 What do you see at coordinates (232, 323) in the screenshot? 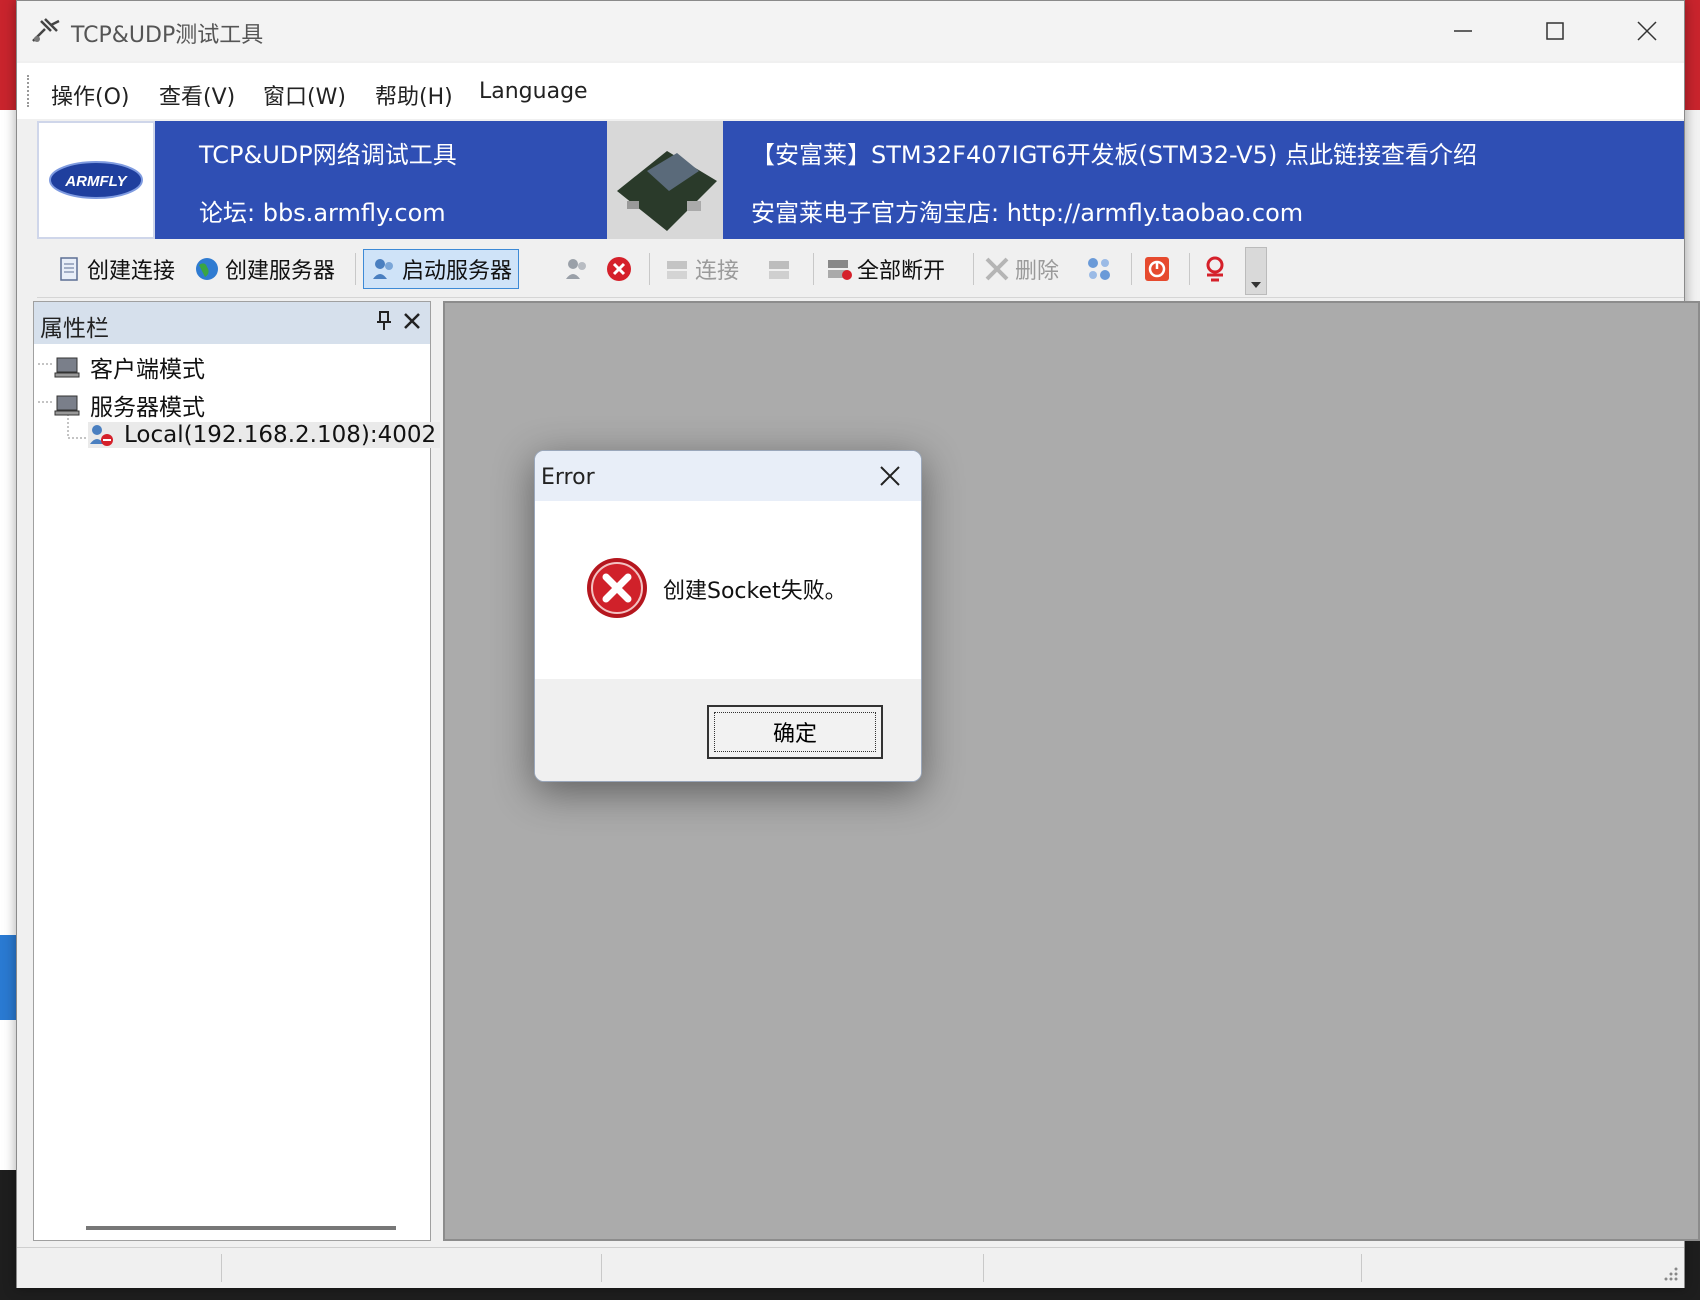
I see `panel-header: 属性栏` at bounding box center [232, 323].